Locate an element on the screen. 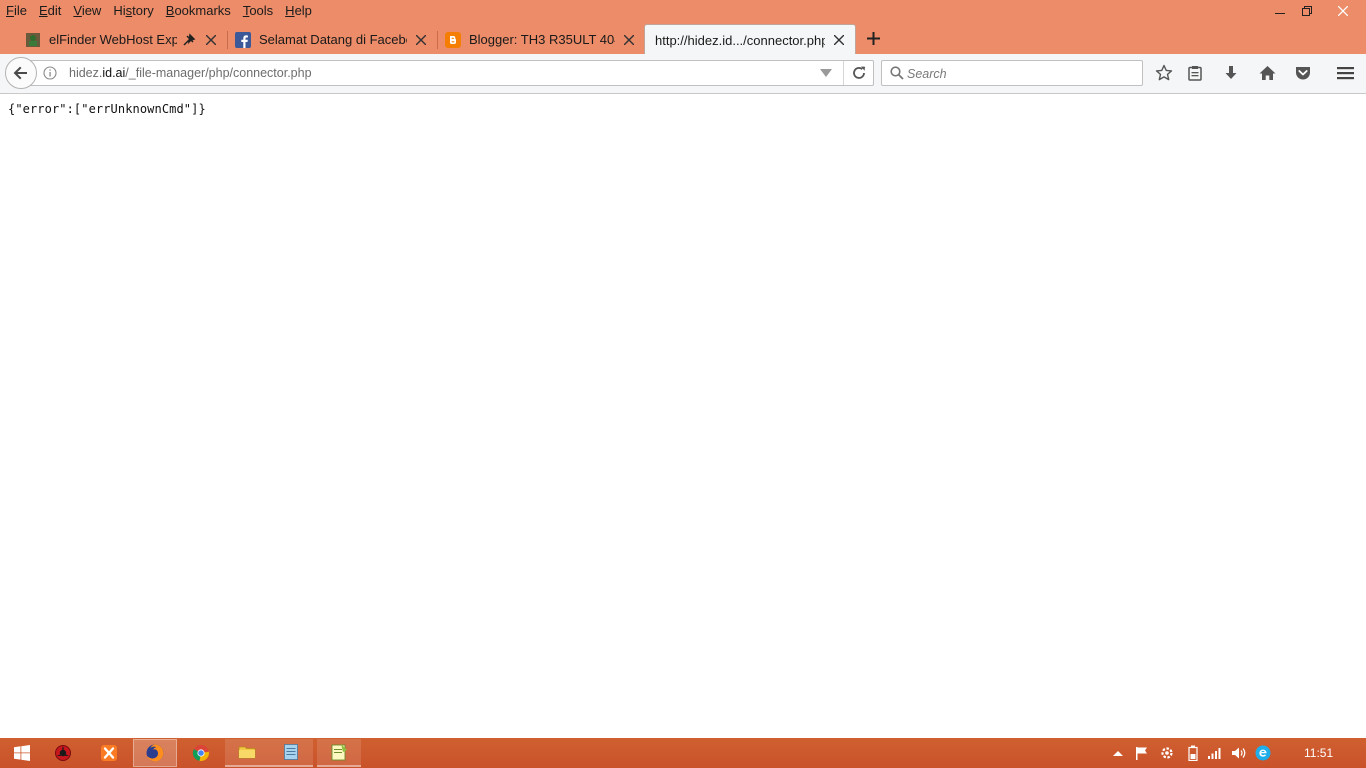 This screenshot has height=768, width=1366. taskbar-app-firefox is located at coordinates (155, 753).